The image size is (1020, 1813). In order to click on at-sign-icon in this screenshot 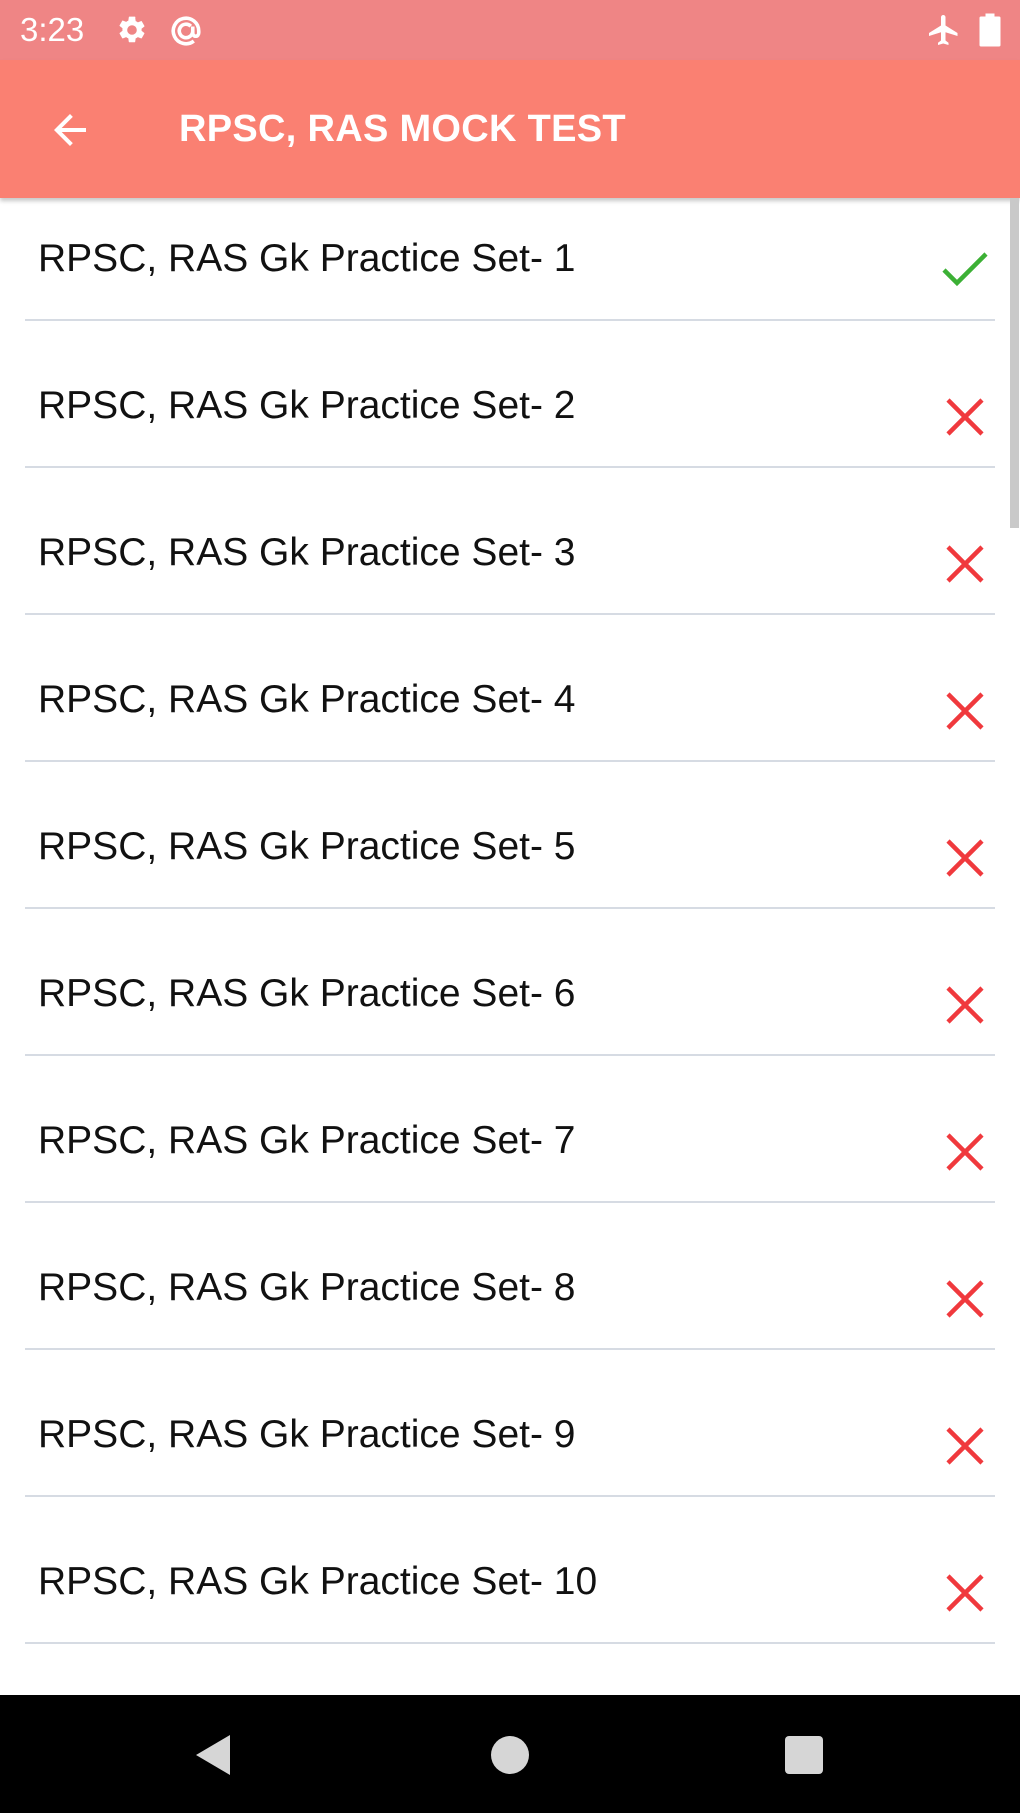, I will do `click(186, 31)`.